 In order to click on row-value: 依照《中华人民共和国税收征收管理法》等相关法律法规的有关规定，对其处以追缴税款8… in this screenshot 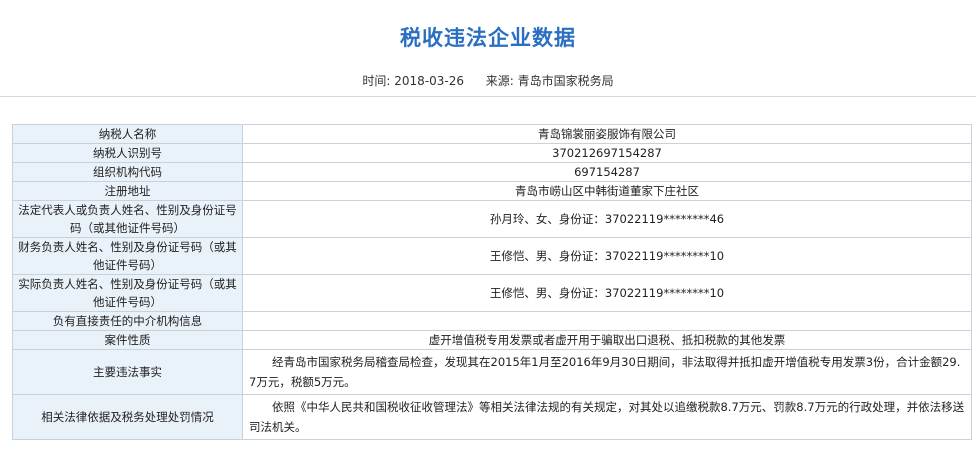, I will do `click(607, 417)`.